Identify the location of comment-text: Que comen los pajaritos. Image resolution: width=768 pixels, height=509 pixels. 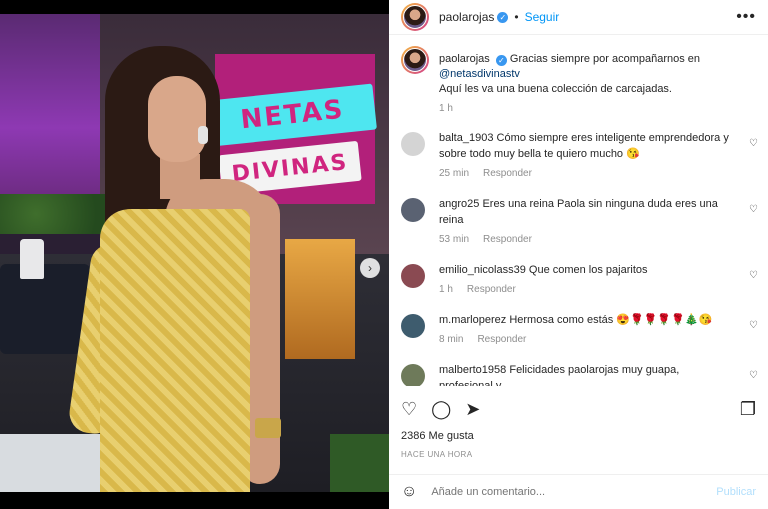
(588, 270).